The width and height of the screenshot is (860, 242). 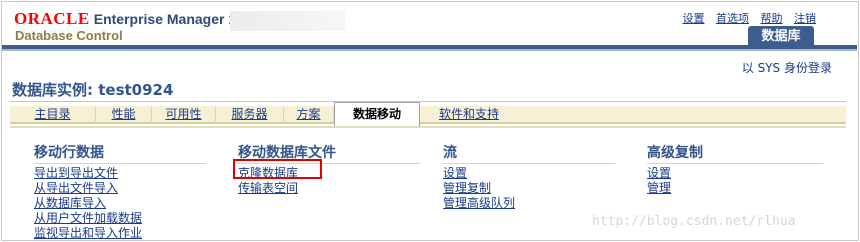 I want to click on section-links: 设置 管理, so click(x=735, y=181).